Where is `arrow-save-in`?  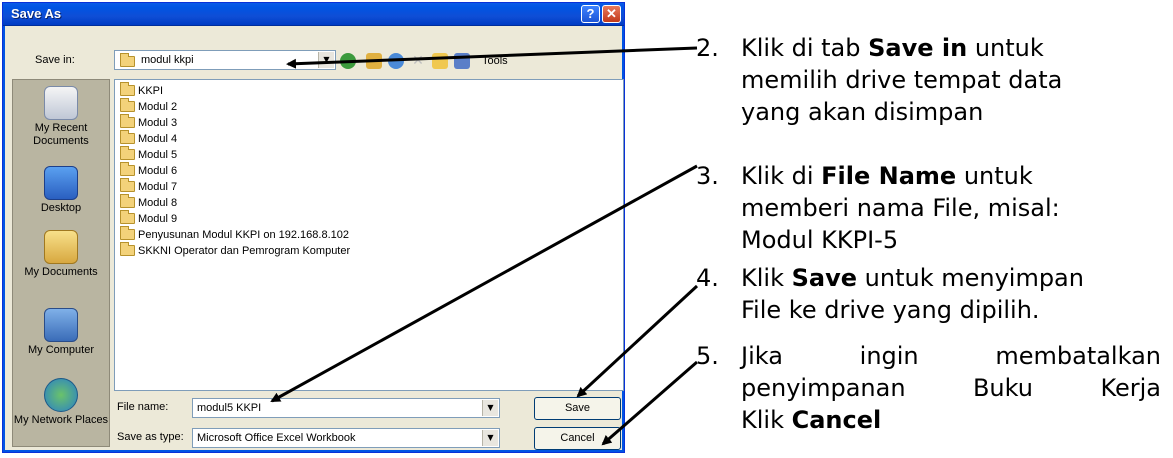 arrow-save-in is located at coordinates (492, 57).